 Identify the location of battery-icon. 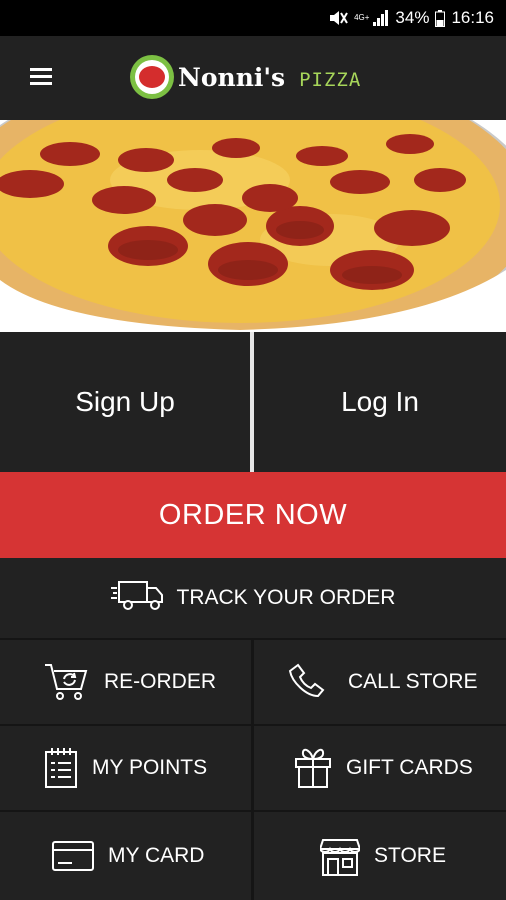
(440, 18).